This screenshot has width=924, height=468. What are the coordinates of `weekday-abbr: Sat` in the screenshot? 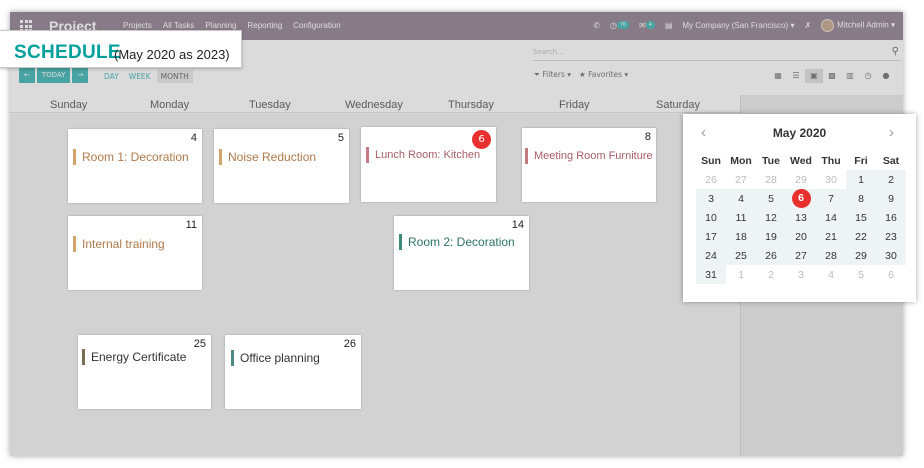 It's located at (891, 160).